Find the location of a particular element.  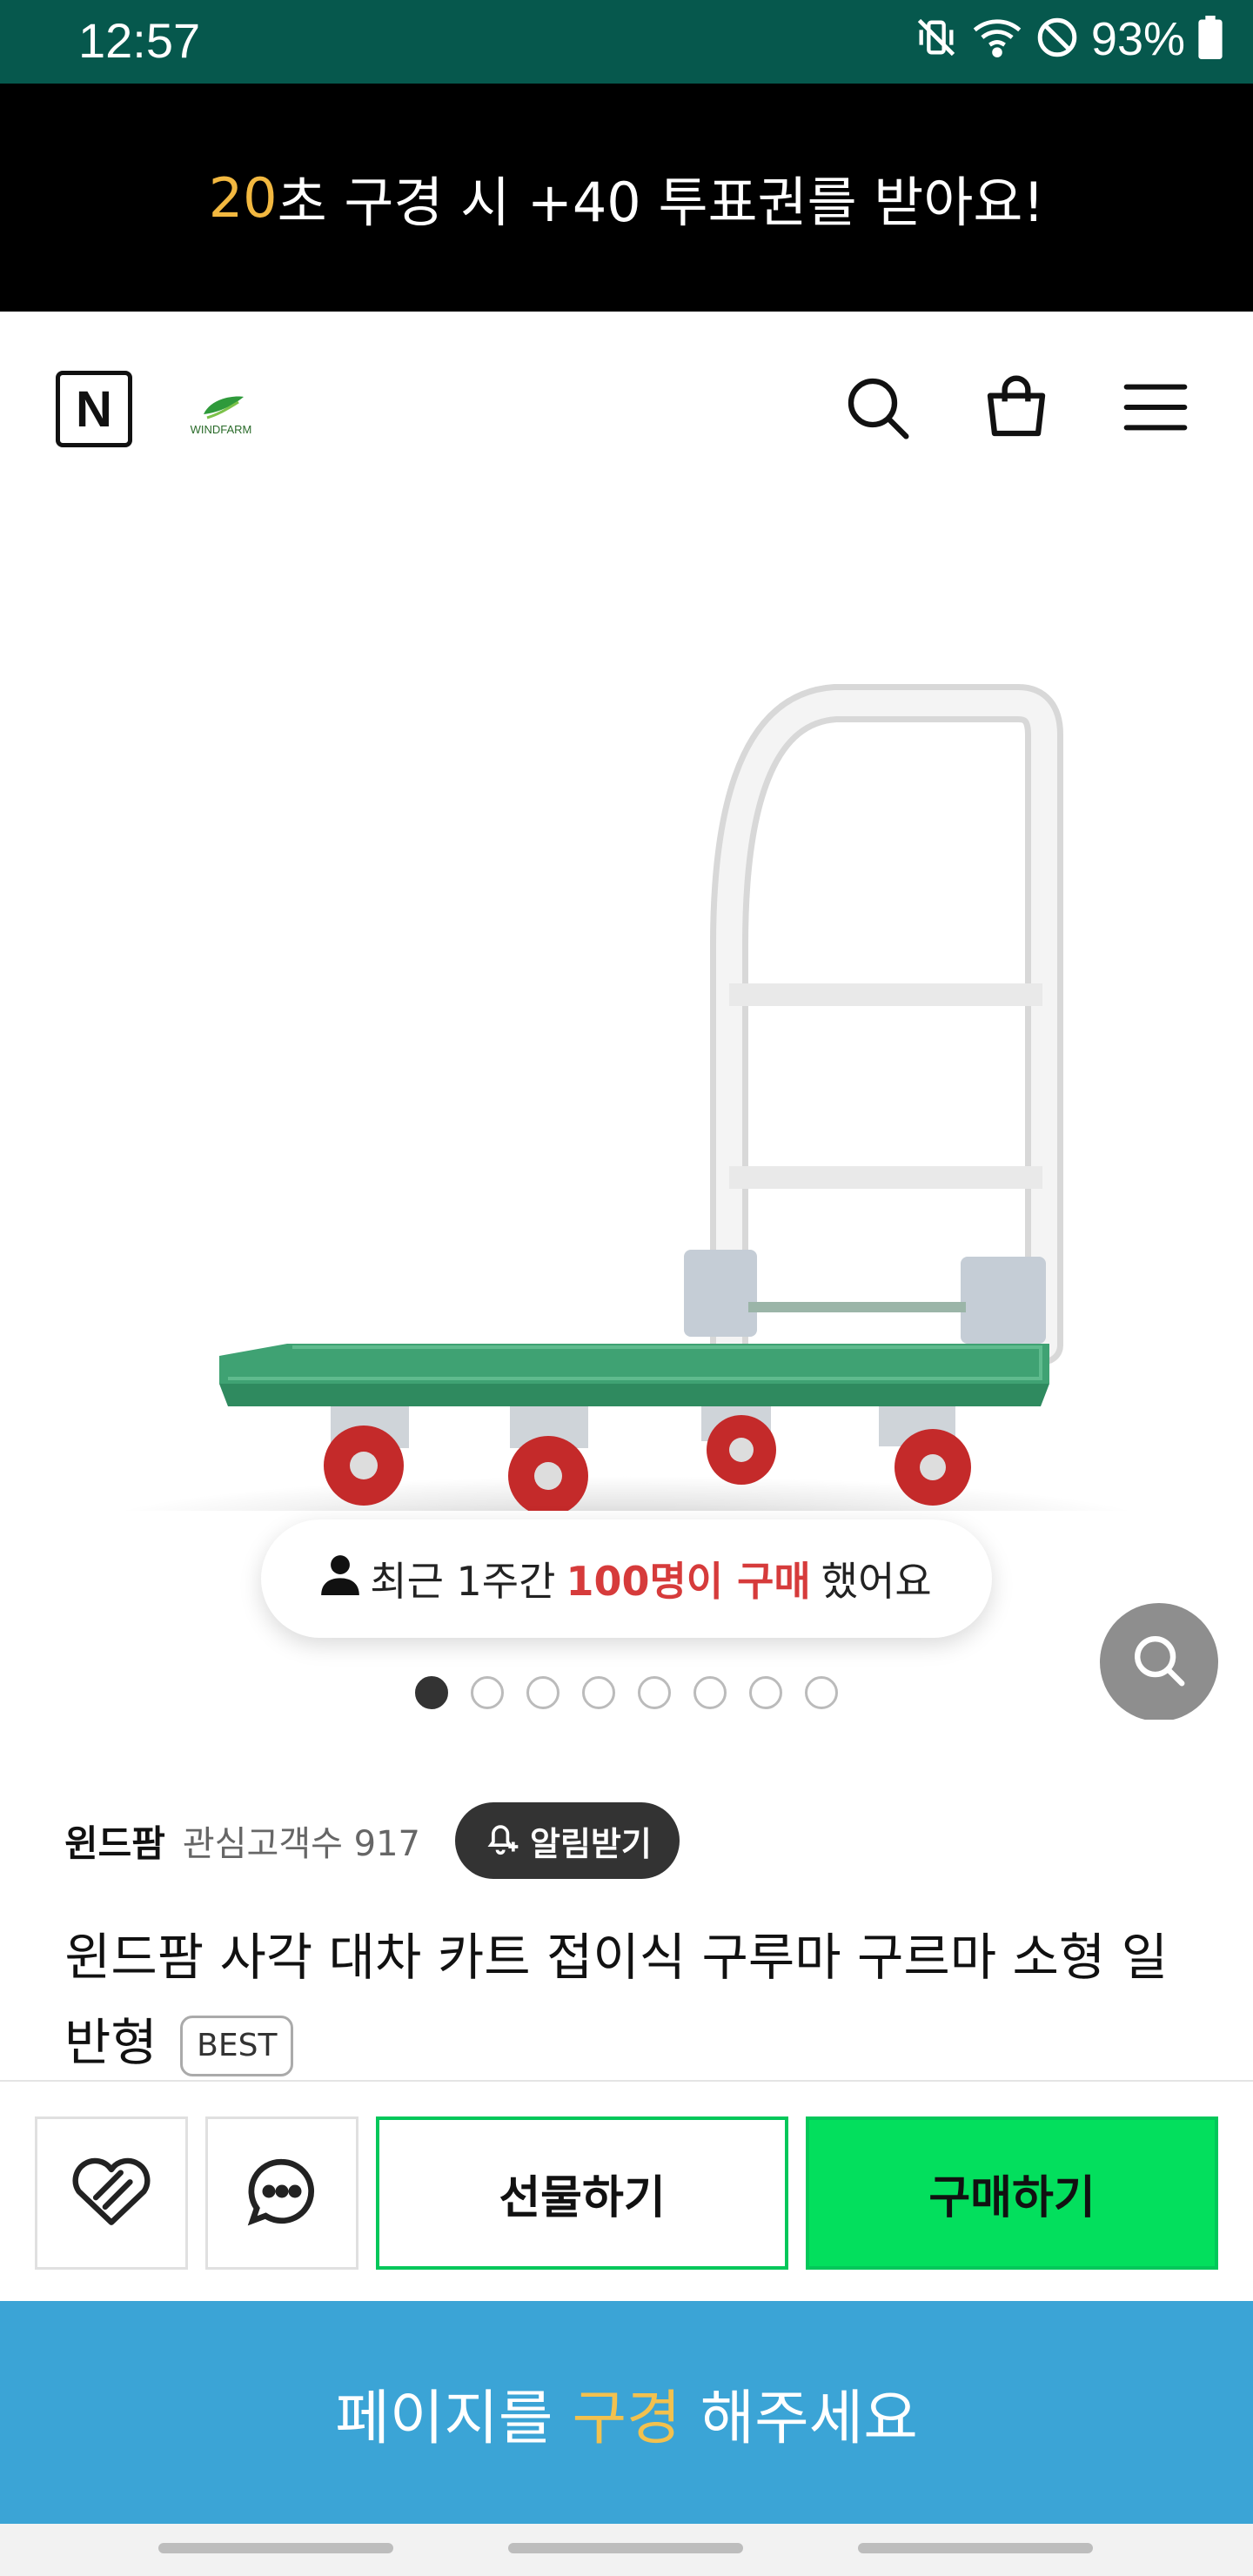

menu-button is located at coordinates (1155, 409).